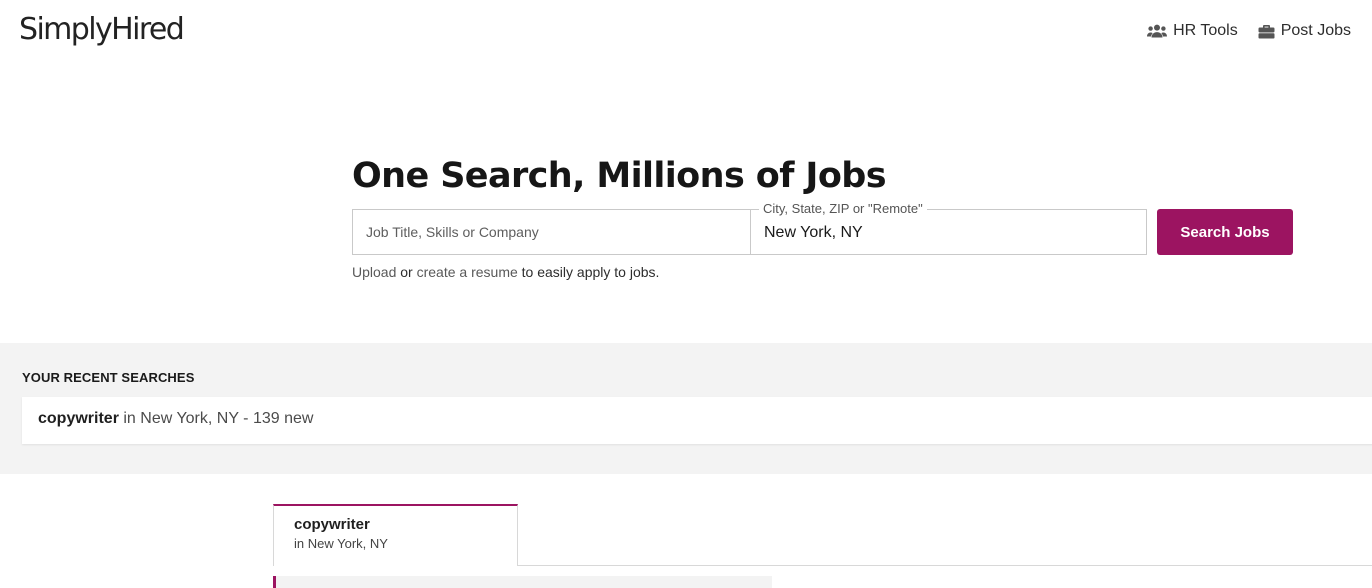  Describe the element at coordinates (697, 420) in the screenshot. I see `recent-search-item: copywriter in New York, NY - 139 new` at that location.